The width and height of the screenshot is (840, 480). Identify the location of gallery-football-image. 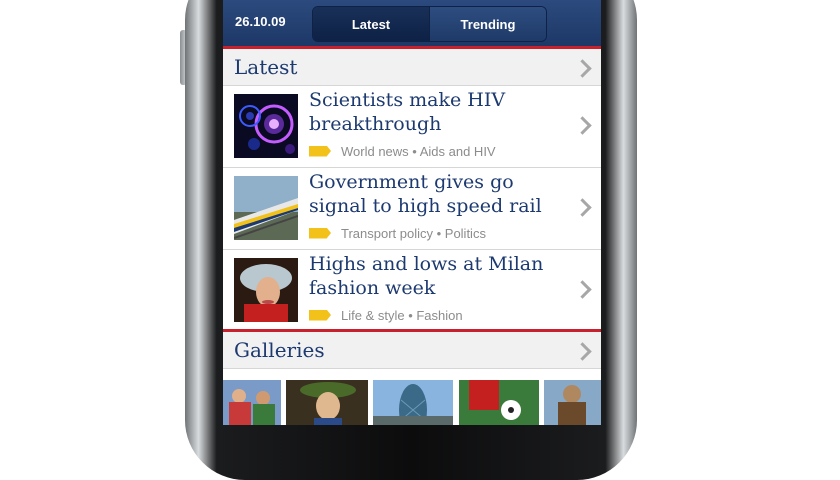
(499, 402).